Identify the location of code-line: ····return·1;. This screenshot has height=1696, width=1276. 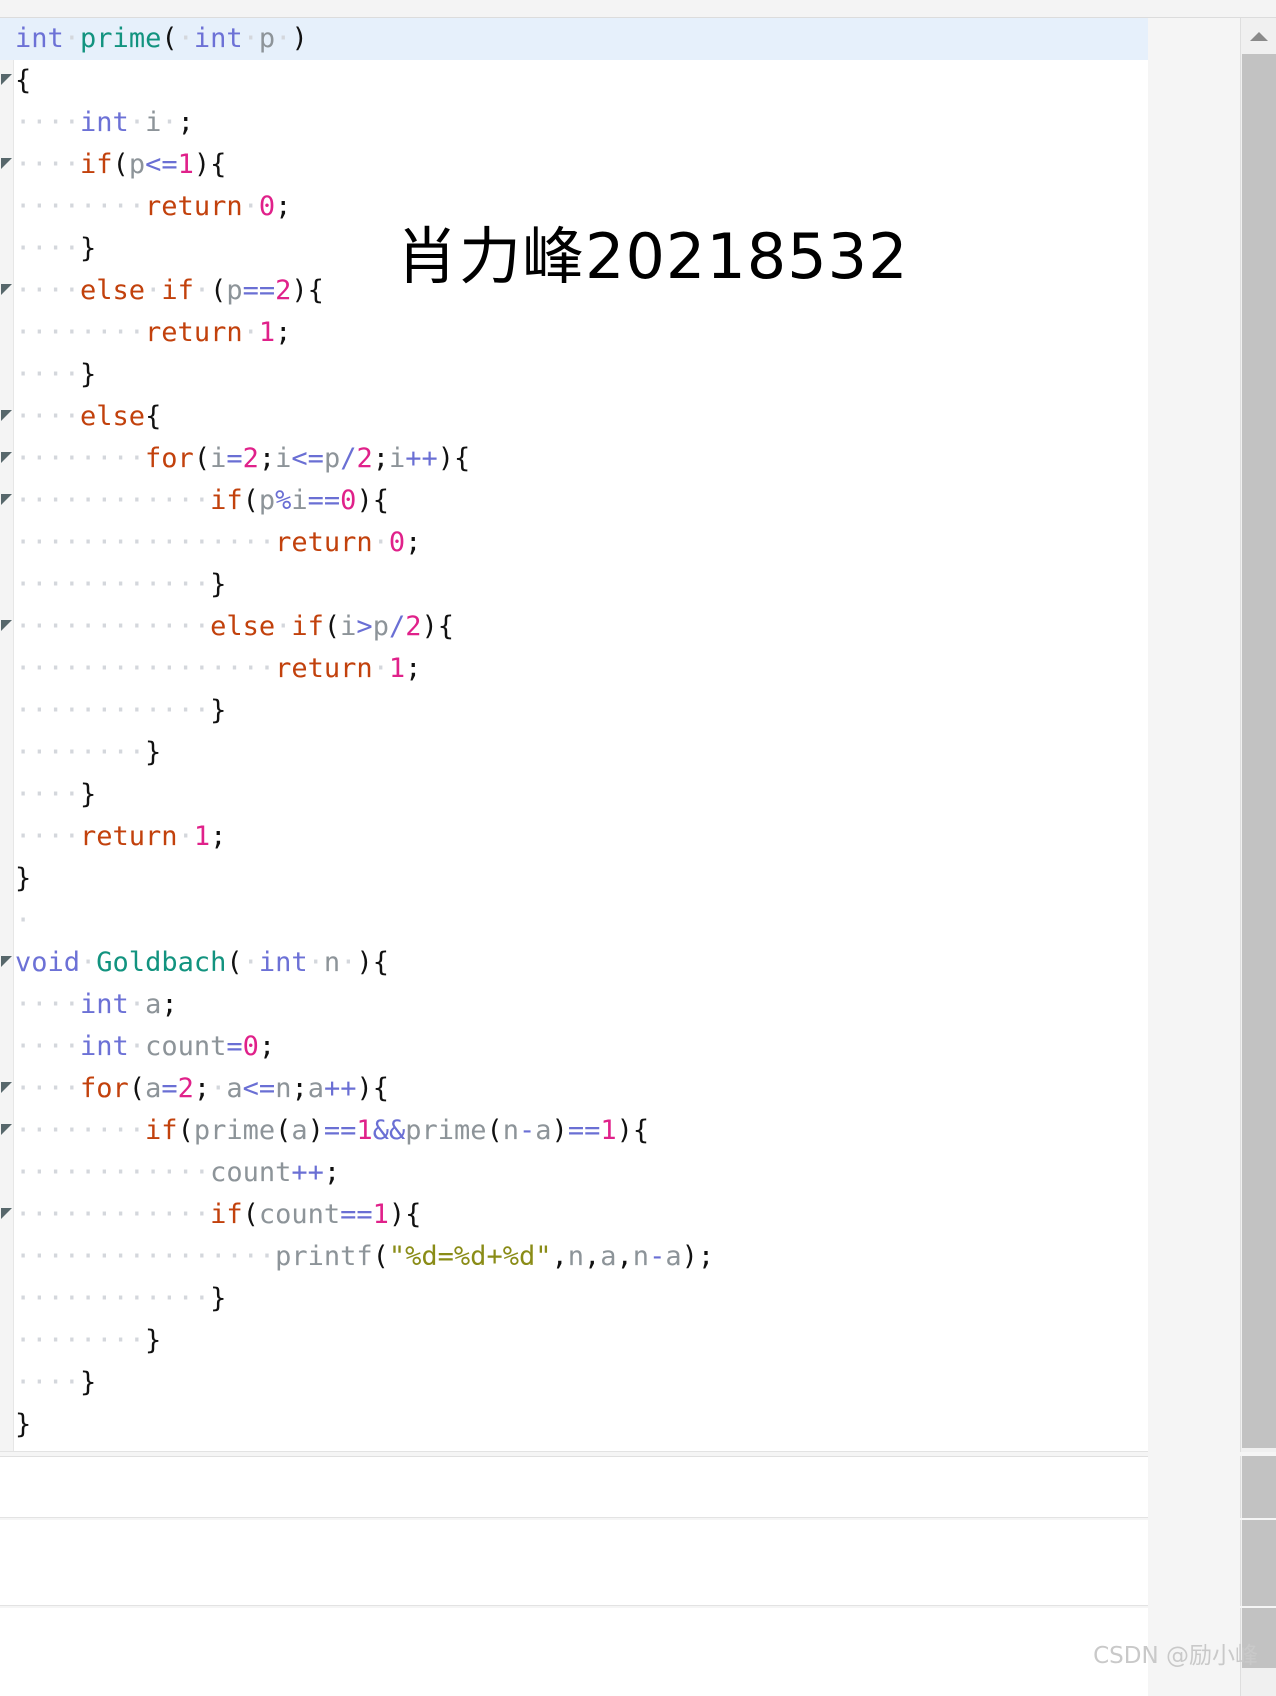
(581, 837).